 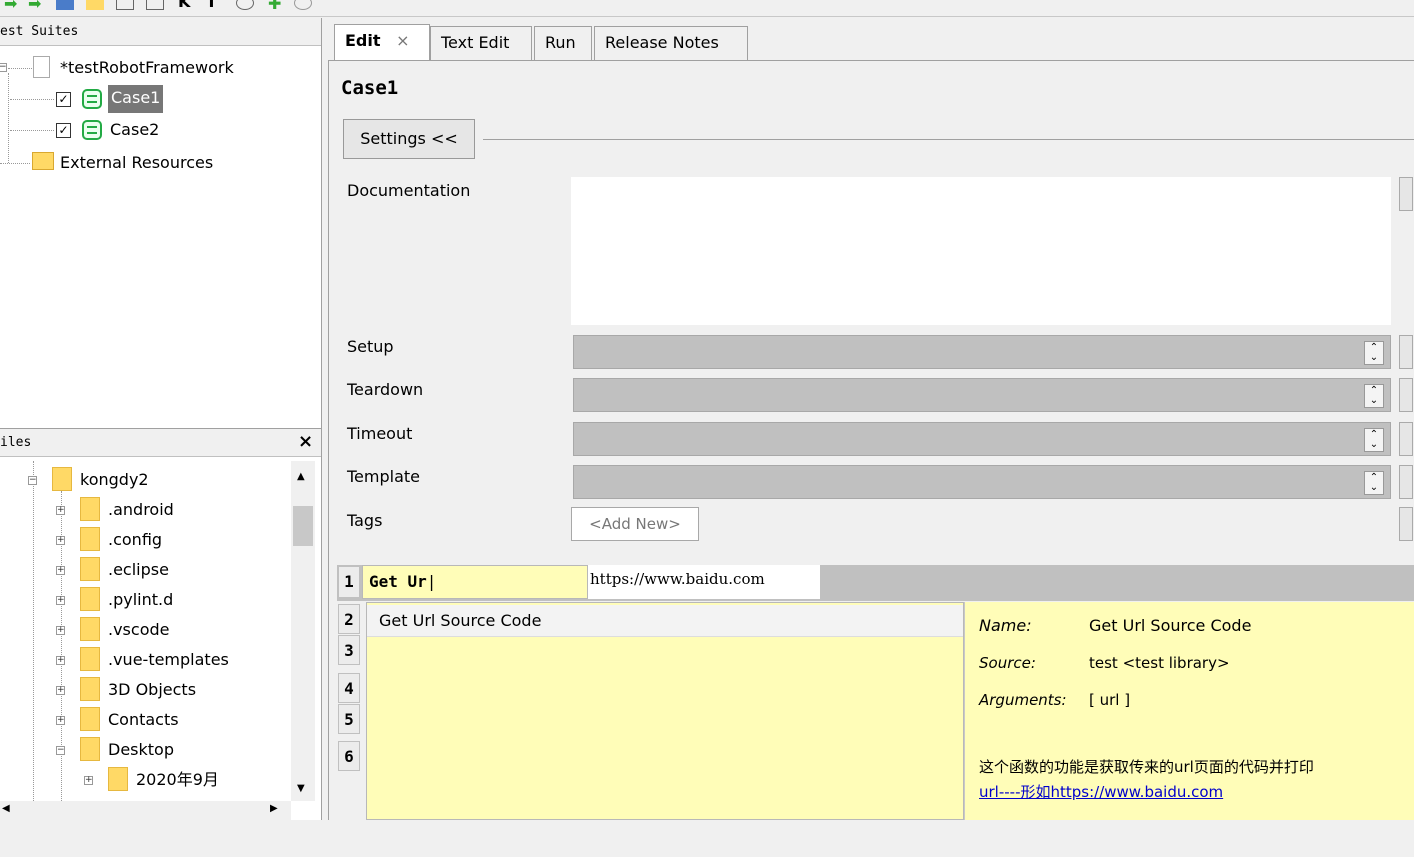 I want to click on files-header: iles, so click(x=160, y=443).